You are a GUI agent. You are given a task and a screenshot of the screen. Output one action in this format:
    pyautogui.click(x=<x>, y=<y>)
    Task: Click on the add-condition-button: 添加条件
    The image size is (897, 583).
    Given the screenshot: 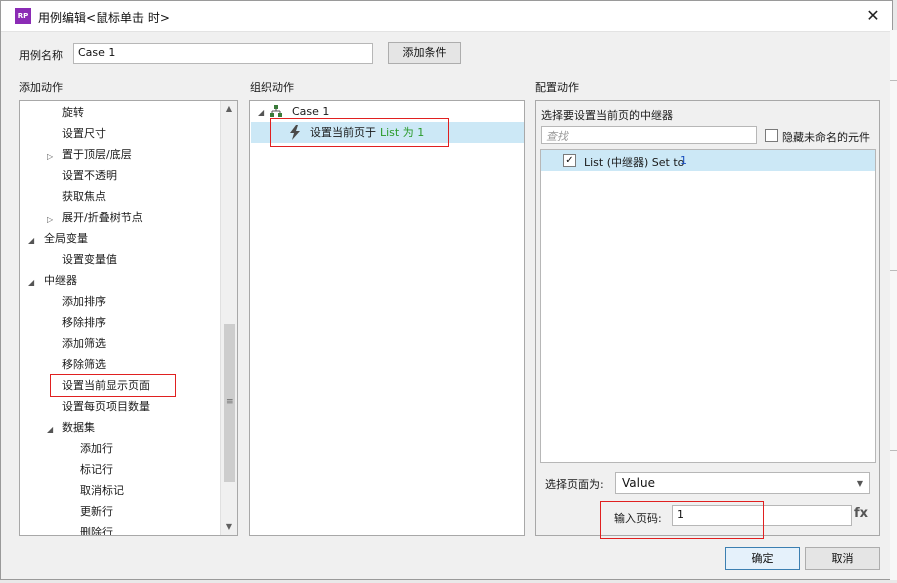 What is the action you would take?
    pyautogui.click(x=424, y=53)
    